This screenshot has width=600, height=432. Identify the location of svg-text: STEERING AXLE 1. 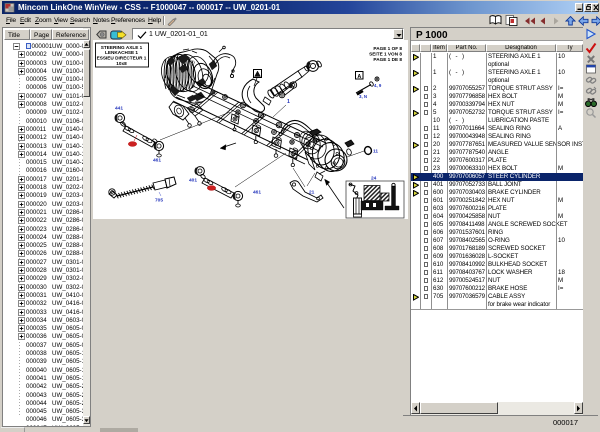
(122, 47).